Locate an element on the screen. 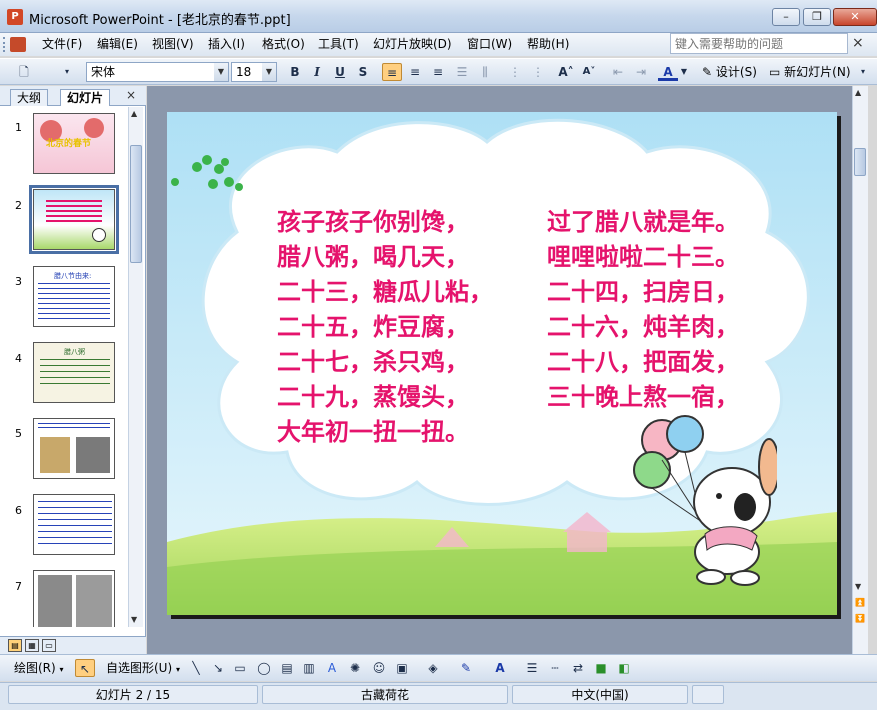 The image size is (877, 710). poem-right: 二十八，把面发， is located at coordinates (643, 361).